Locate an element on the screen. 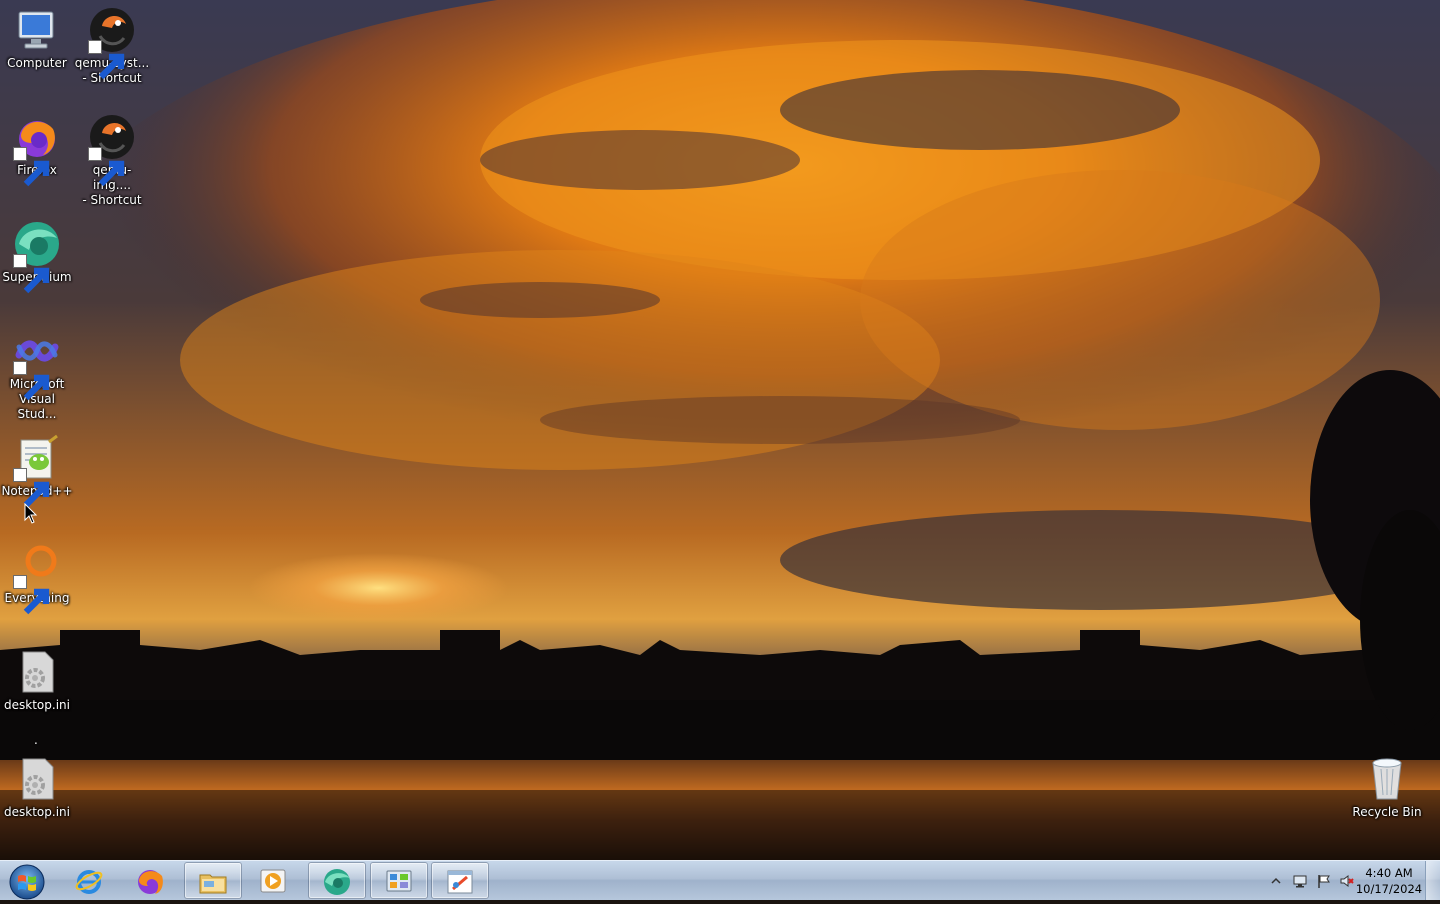  desktop-icon-desktop-ini-1: desktop.ini is located at coordinates (37, 678).